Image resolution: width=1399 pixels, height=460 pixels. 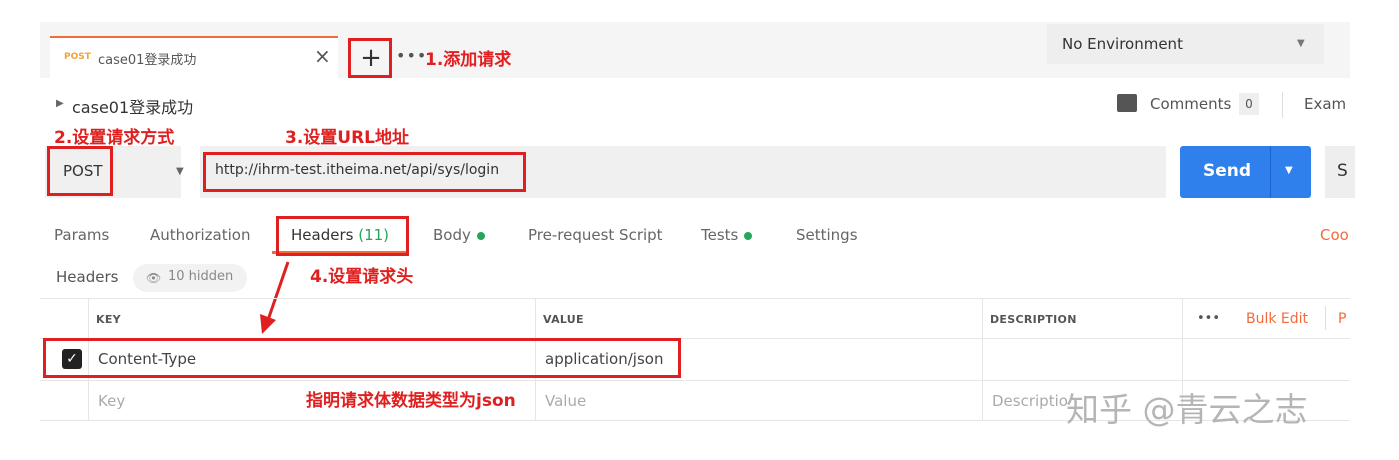 I want to click on tab-tests: Tests, so click(x=727, y=235).